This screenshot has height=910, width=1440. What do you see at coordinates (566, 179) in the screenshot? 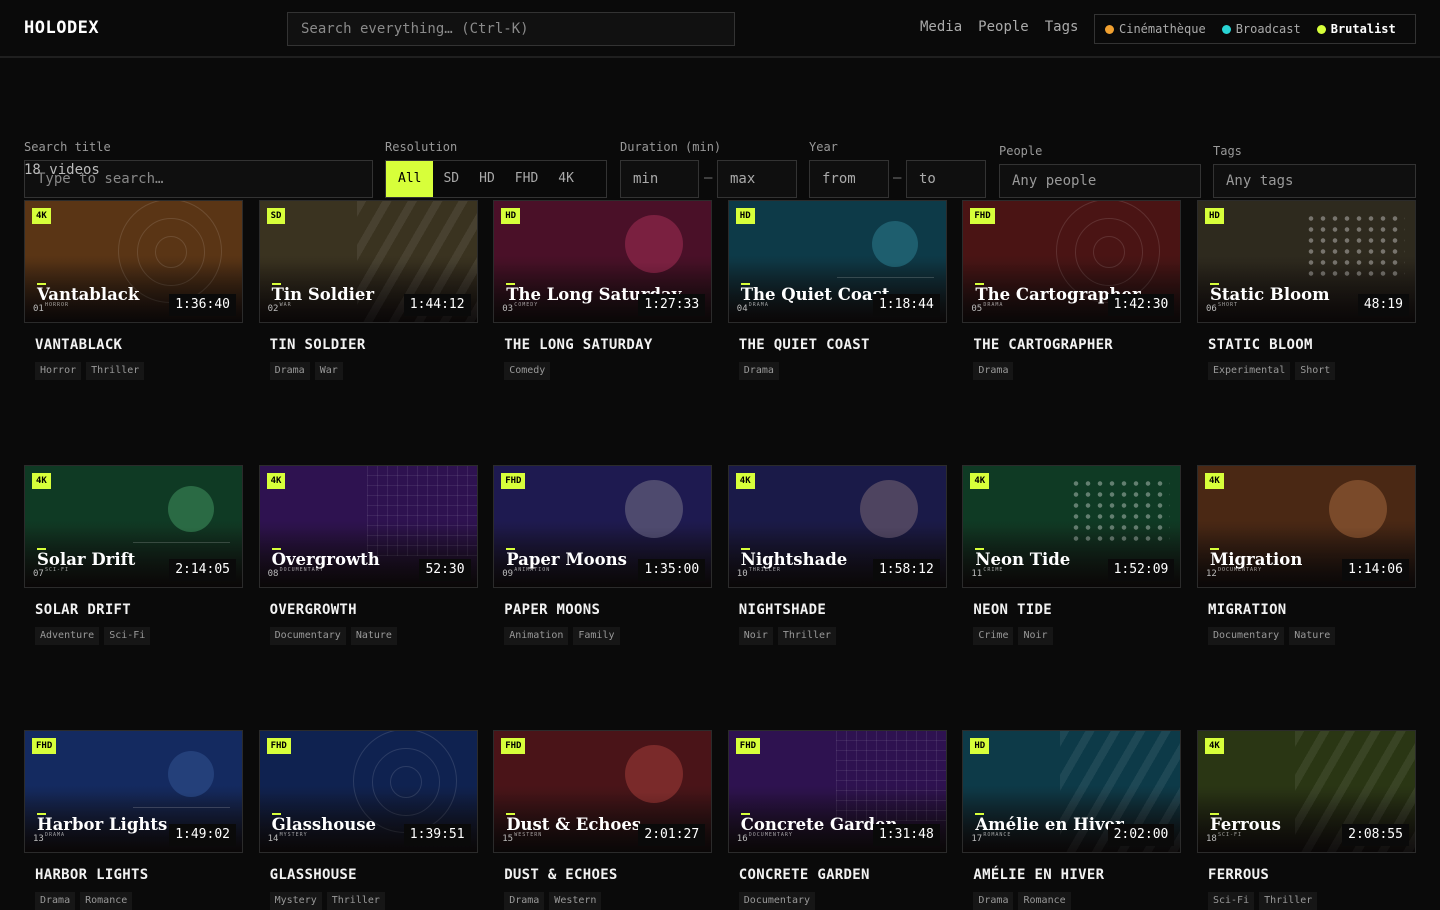
I see `resolution-option: 4K` at bounding box center [566, 179].